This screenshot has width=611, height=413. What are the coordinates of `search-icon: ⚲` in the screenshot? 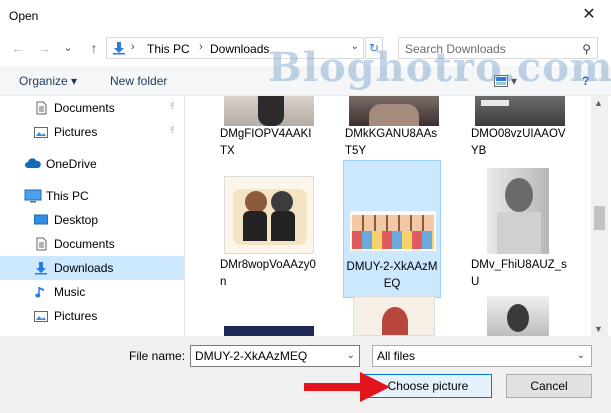 It's located at (586, 49).